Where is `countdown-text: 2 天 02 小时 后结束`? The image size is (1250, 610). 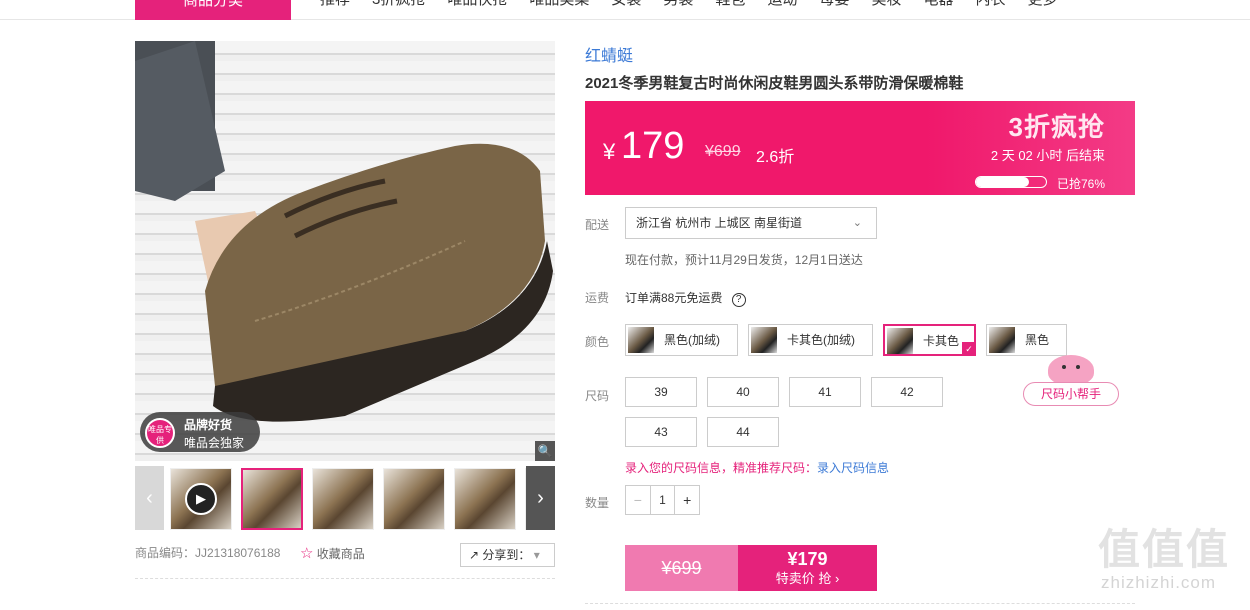 countdown-text: 2 天 02 小时 后结束 is located at coordinates (1047, 155).